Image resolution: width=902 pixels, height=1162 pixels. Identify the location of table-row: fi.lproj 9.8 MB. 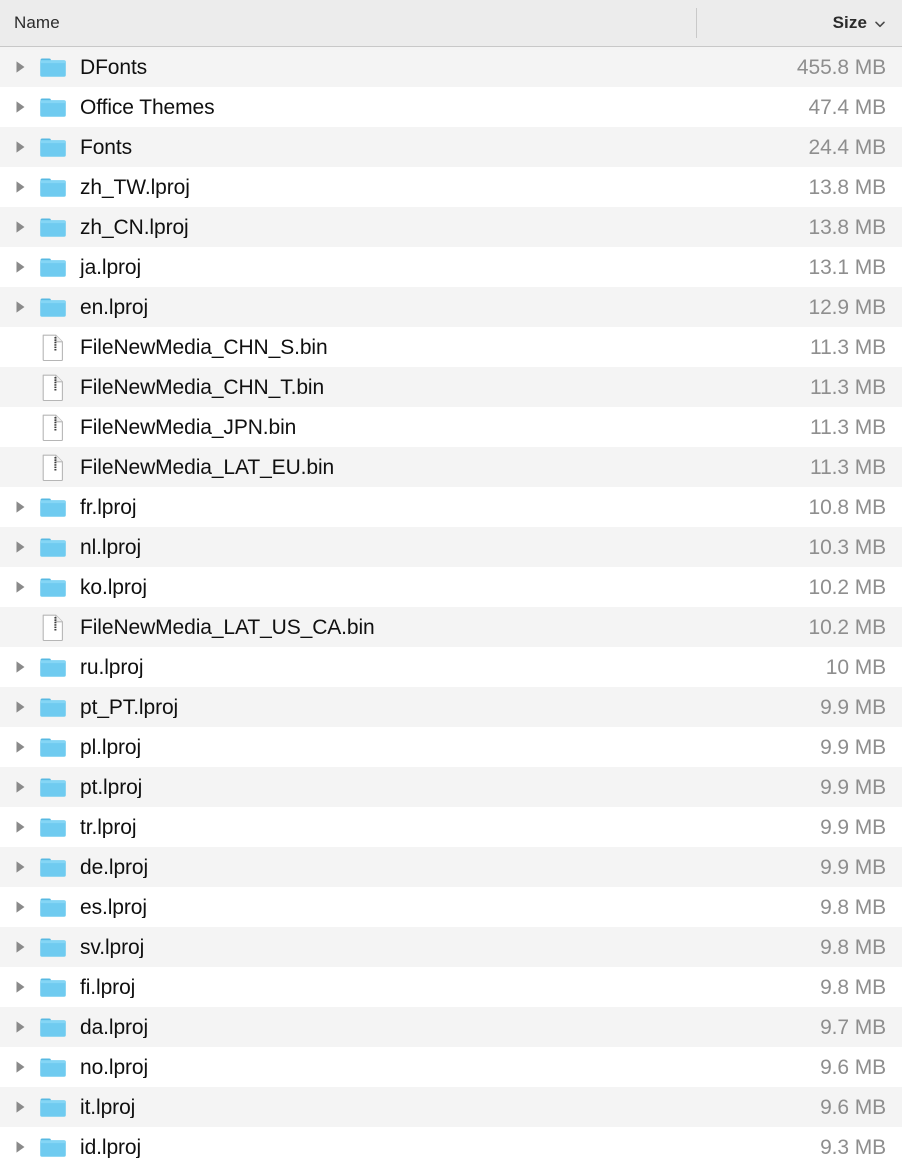
(451, 987).